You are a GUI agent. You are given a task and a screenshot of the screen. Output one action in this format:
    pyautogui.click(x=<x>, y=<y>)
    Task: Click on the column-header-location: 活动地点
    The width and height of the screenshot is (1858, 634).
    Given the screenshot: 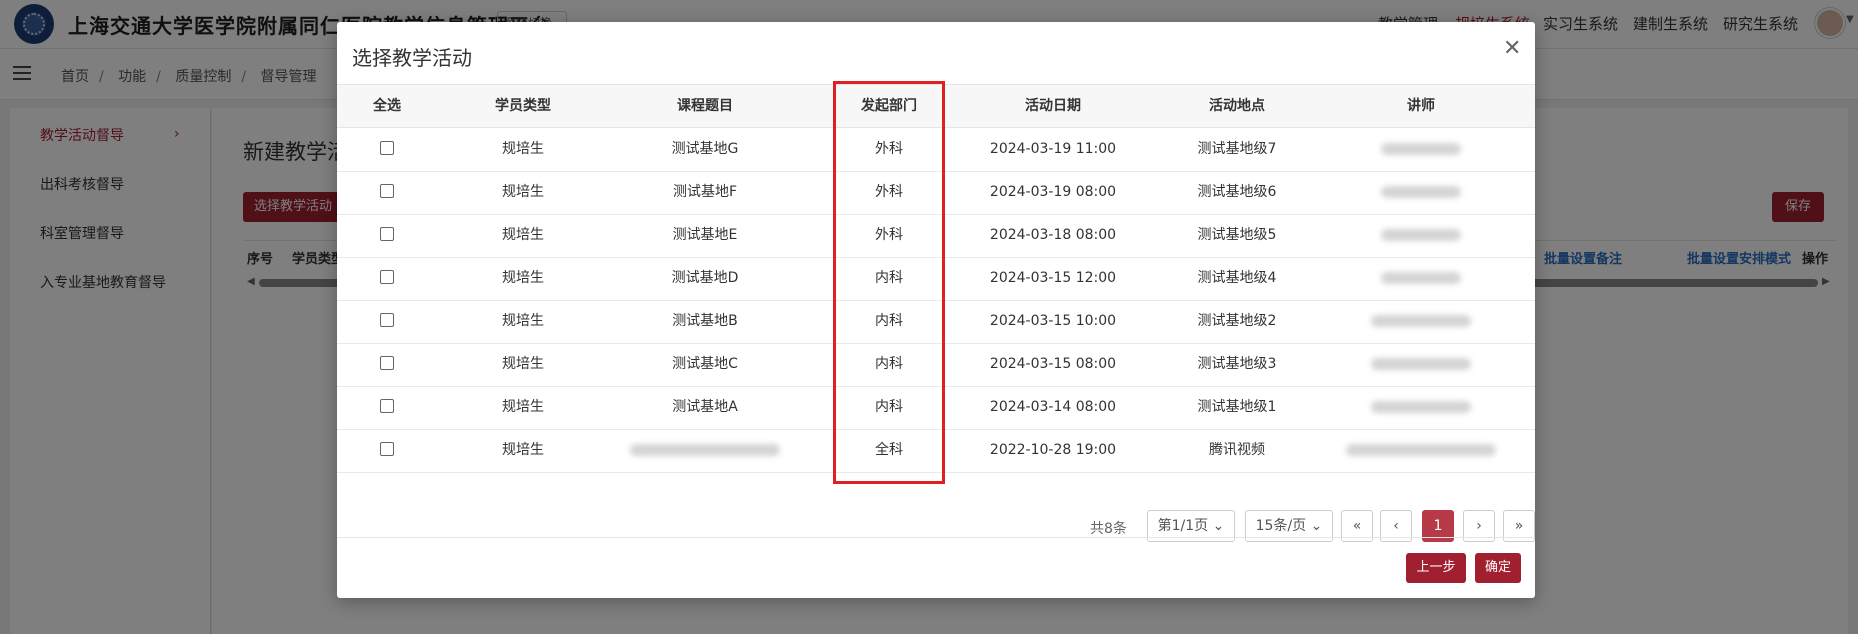 What is the action you would take?
    pyautogui.click(x=1237, y=106)
    